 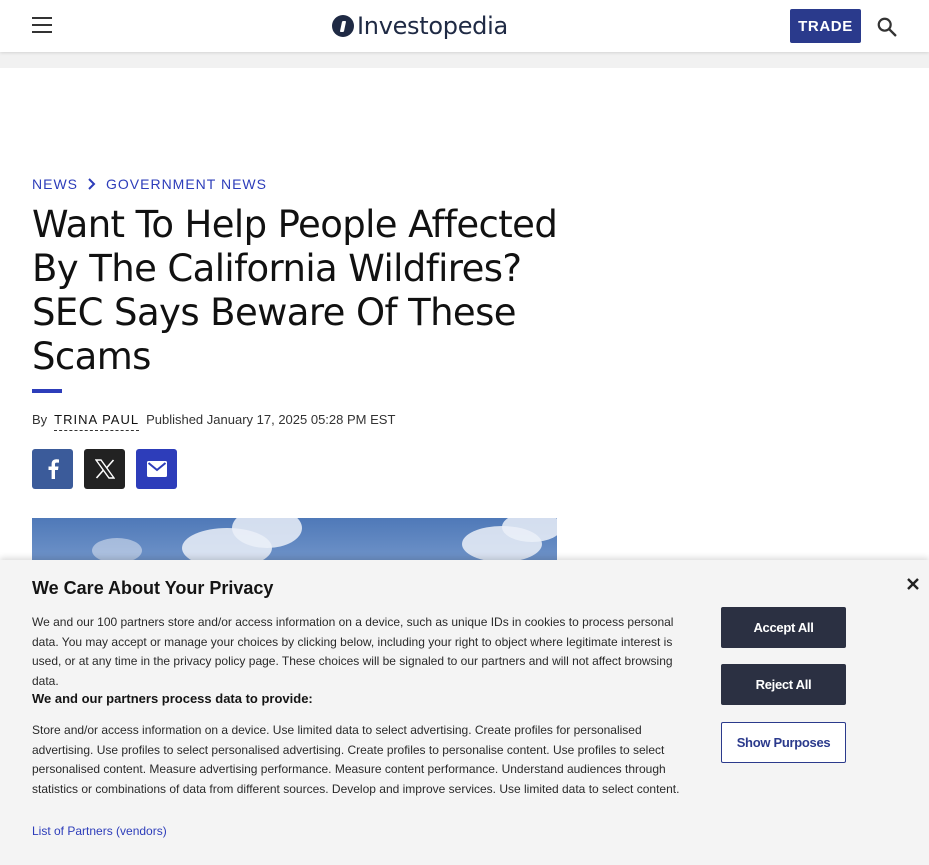 I want to click on site-header: Investopedia TRADE, so click(x=464, y=26).